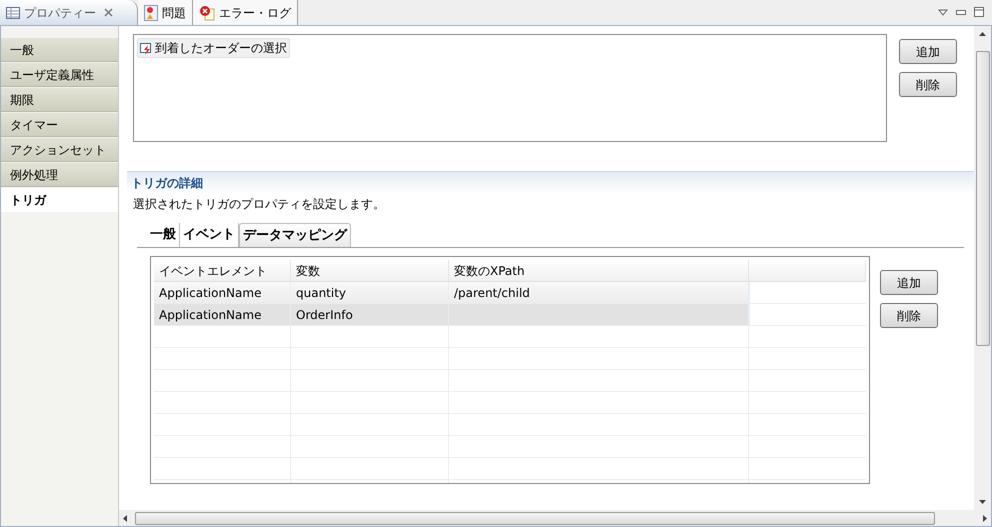  I want to click on section-tab: データマッピング, so click(295, 235).